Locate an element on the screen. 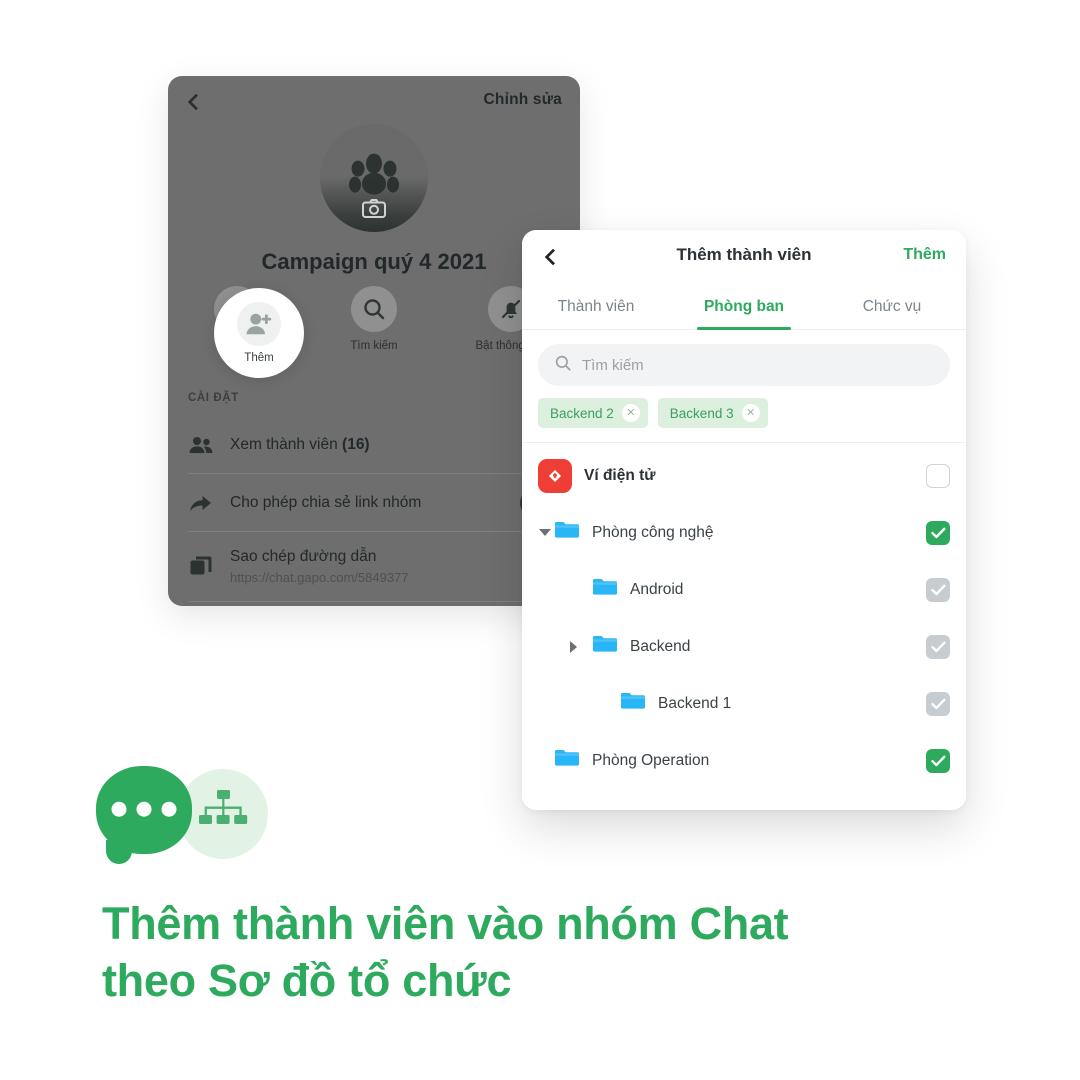  add-member-icon is located at coordinates (259, 324).